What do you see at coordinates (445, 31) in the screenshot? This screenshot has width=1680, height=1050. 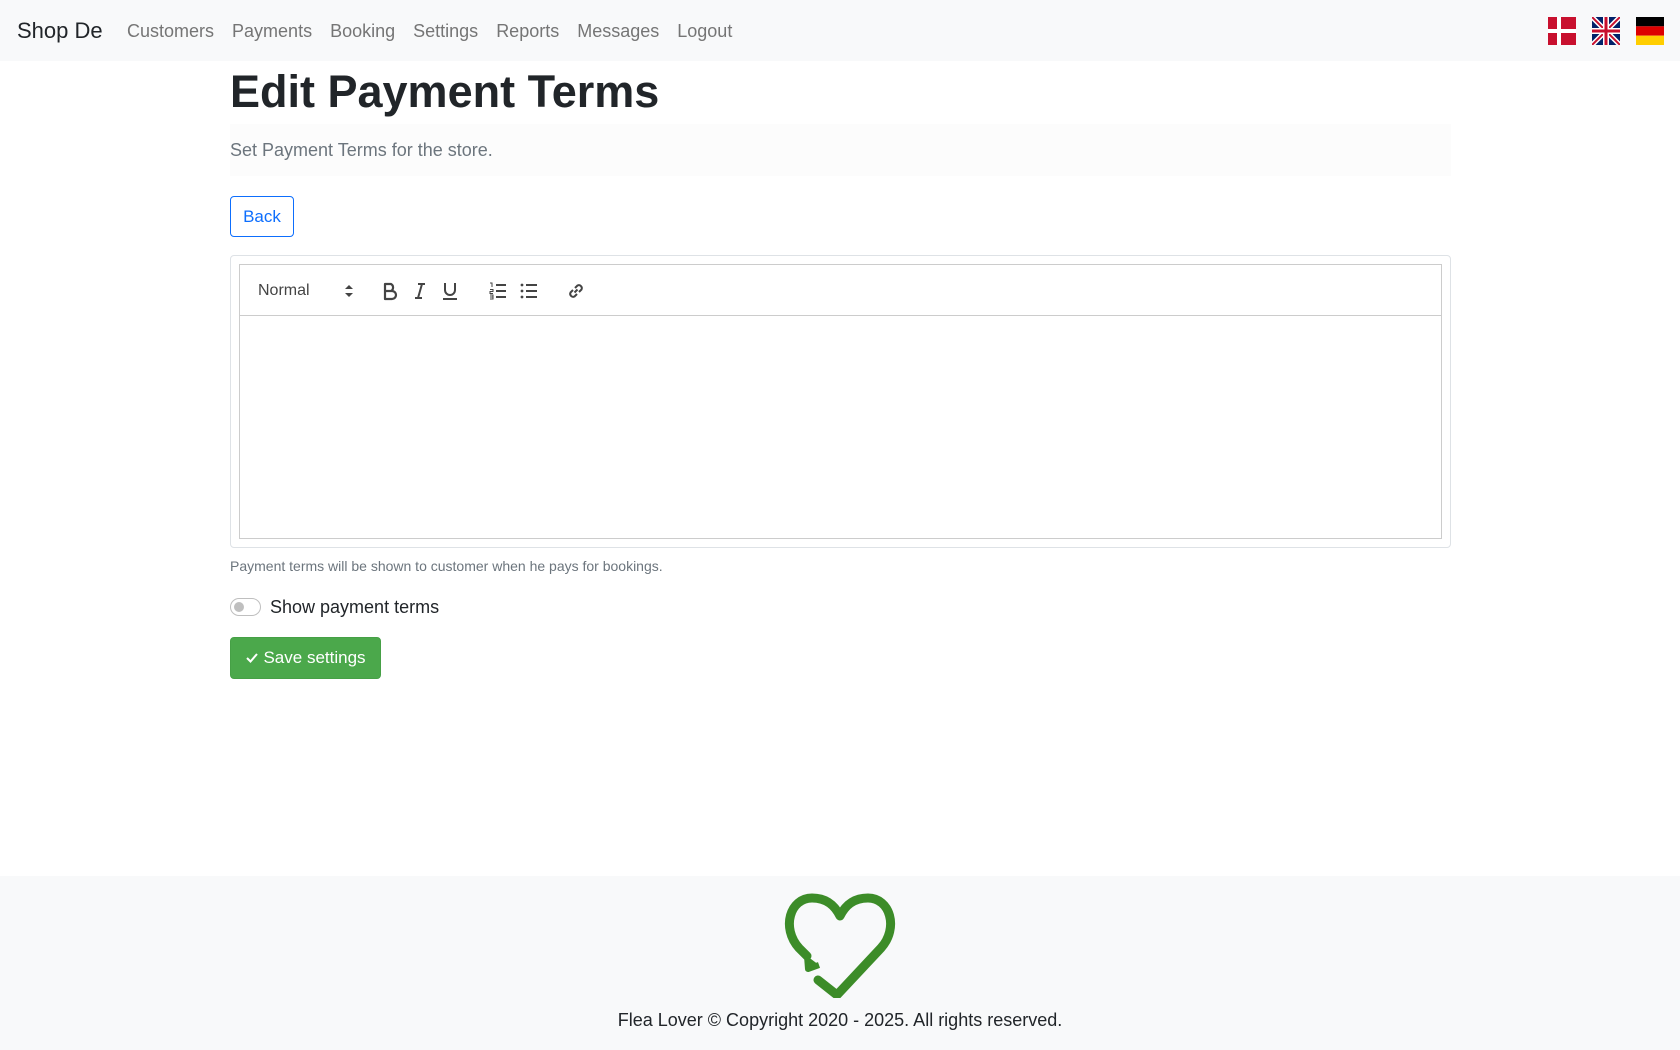 I see `nav-link-settings: Settings` at bounding box center [445, 31].